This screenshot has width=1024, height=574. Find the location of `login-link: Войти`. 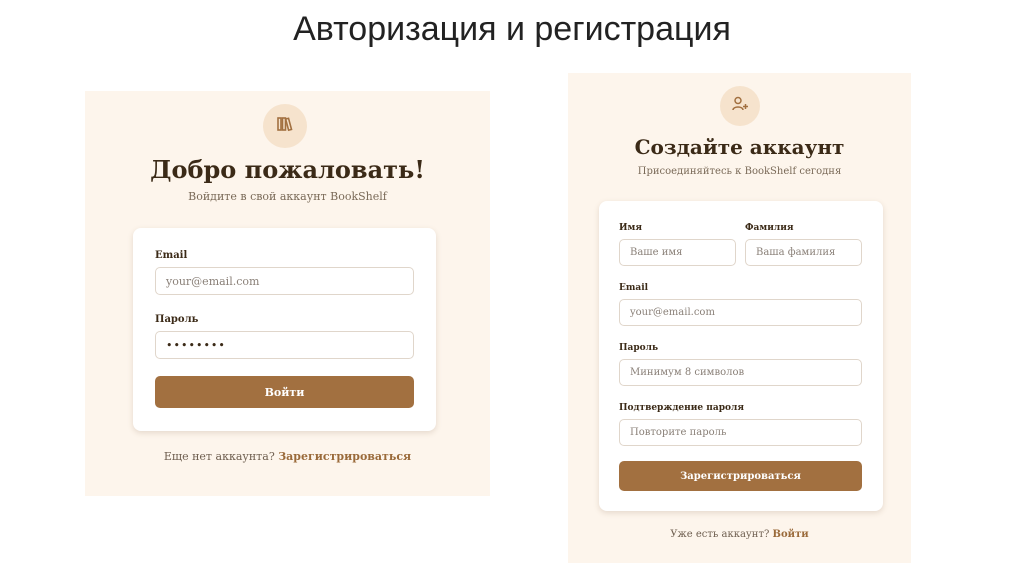

login-link: Войти is located at coordinates (791, 534).